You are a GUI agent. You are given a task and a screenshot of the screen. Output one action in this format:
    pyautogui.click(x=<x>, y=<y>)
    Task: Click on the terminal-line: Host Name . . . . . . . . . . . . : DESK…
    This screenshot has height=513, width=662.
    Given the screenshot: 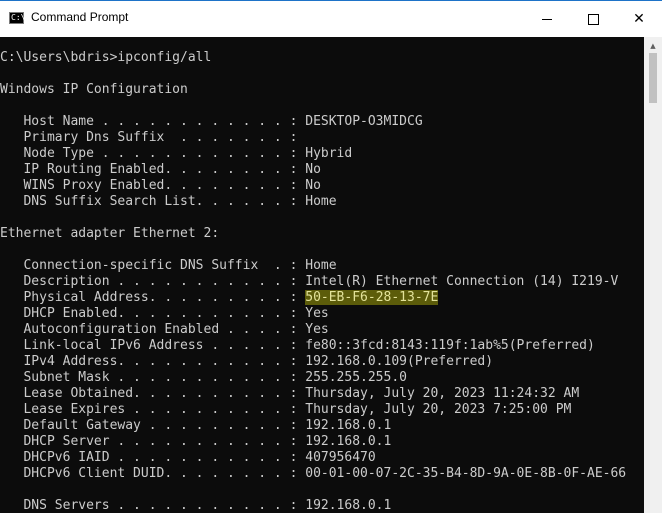 What is the action you would take?
    pyautogui.click(x=211, y=121)
    